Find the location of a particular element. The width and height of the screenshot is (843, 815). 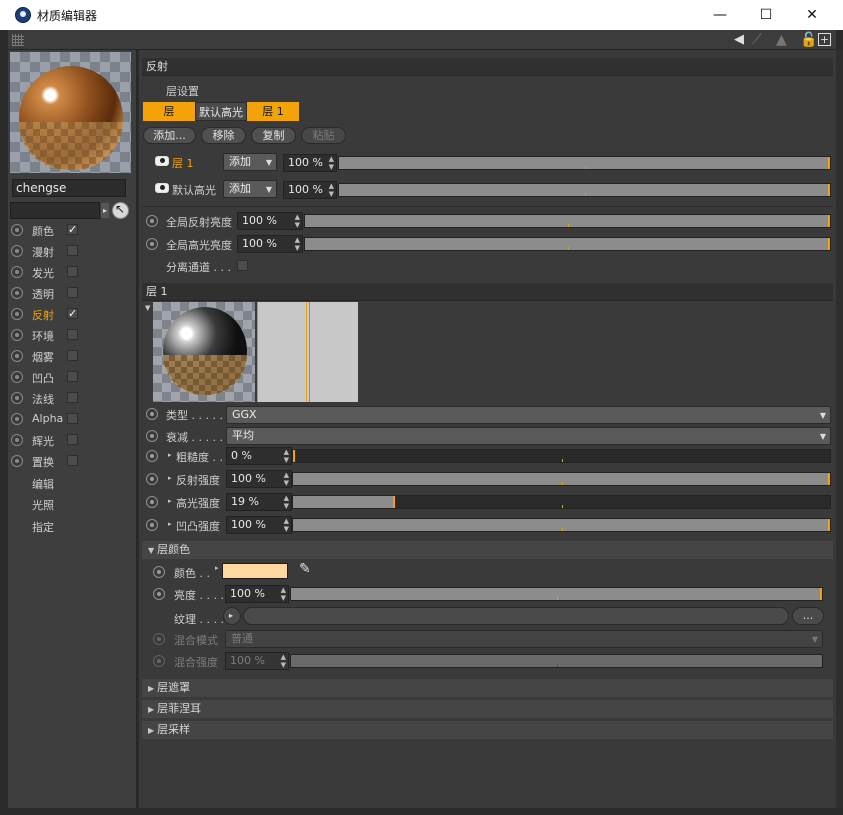

brightness-field: 100 % ▲ ▼ is located at coordinates (257, 594).